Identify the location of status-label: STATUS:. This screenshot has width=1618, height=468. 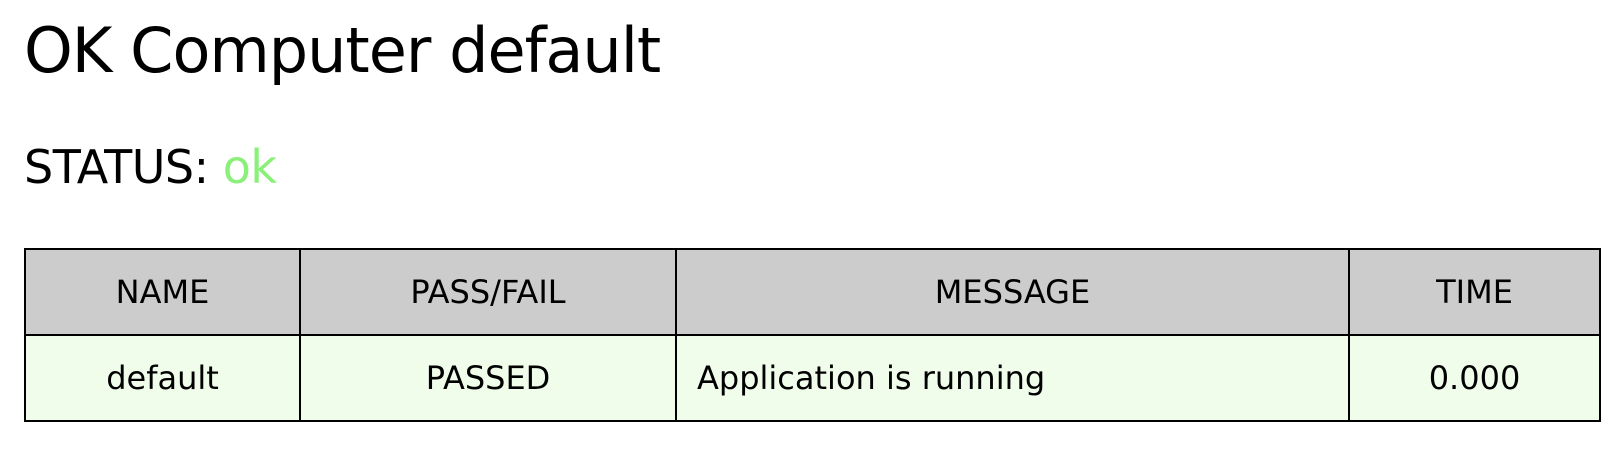
(116, 167).